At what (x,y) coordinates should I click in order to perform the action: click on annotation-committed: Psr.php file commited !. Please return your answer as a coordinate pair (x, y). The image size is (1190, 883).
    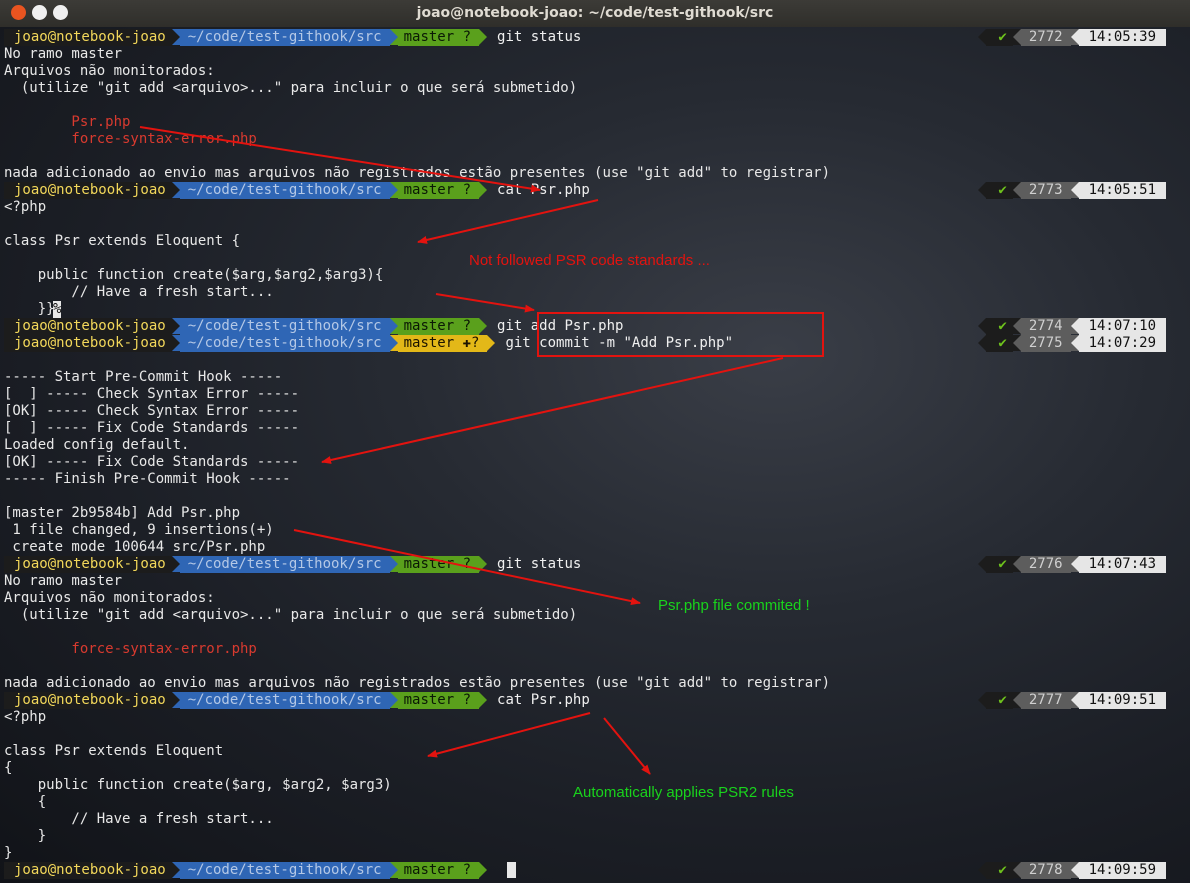
    Looking at the image, I should click on (734, 605).